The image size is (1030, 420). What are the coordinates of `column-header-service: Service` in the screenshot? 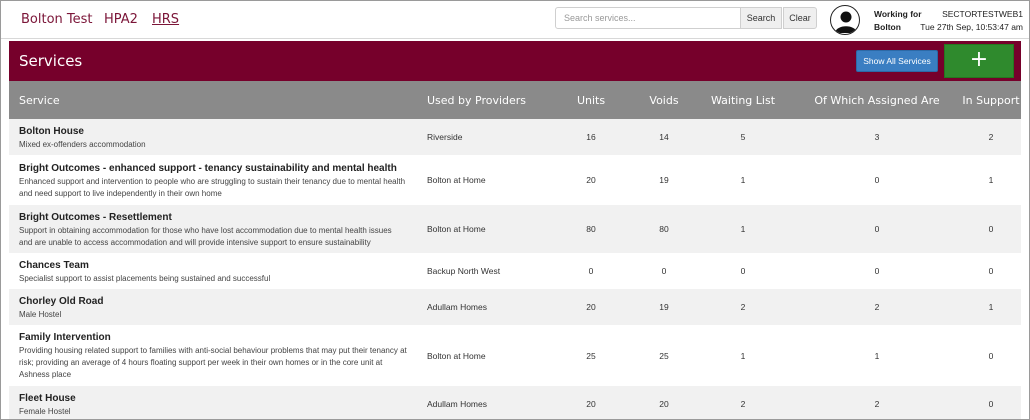 It's located at (213, 100).